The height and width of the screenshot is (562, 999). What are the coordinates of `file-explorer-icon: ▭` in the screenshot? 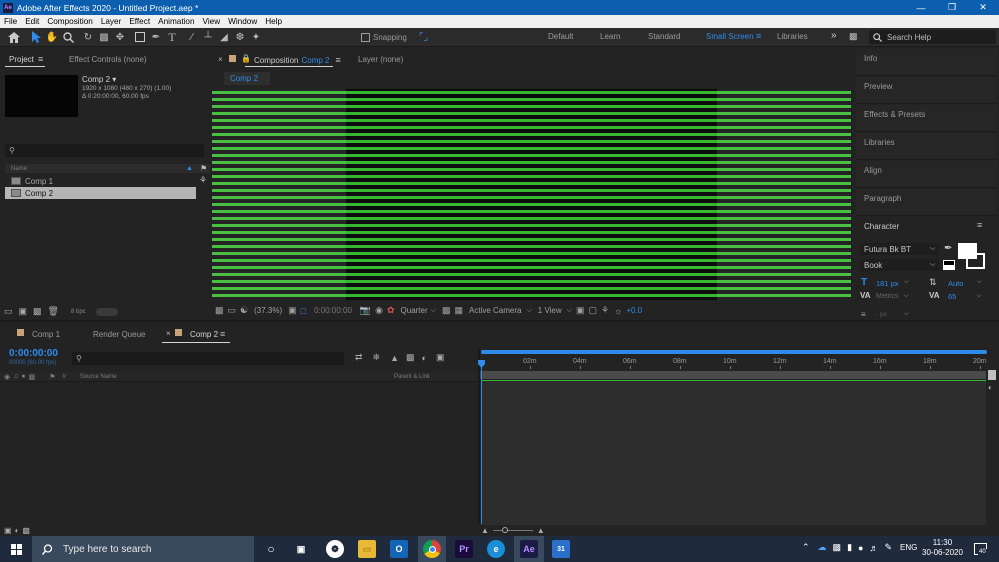 It's located at (367, 549).